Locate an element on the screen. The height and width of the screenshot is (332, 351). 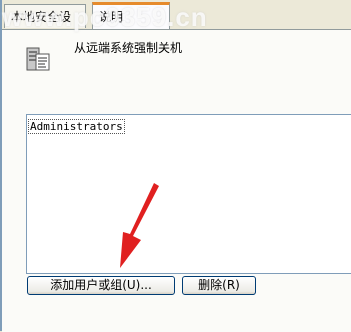
policy-title: 从远端系统强制关机 is located at coordinates (128, 48).